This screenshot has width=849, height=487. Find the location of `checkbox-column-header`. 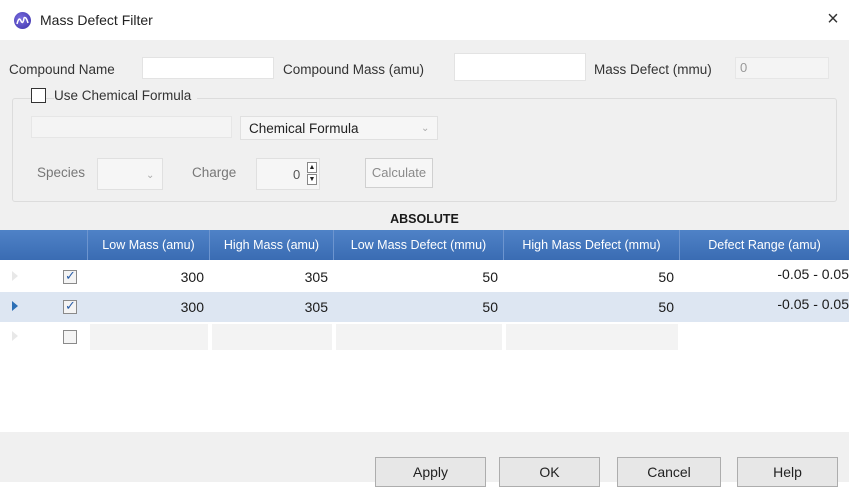

checkbox-column-header is located at coordinates (44, 245).